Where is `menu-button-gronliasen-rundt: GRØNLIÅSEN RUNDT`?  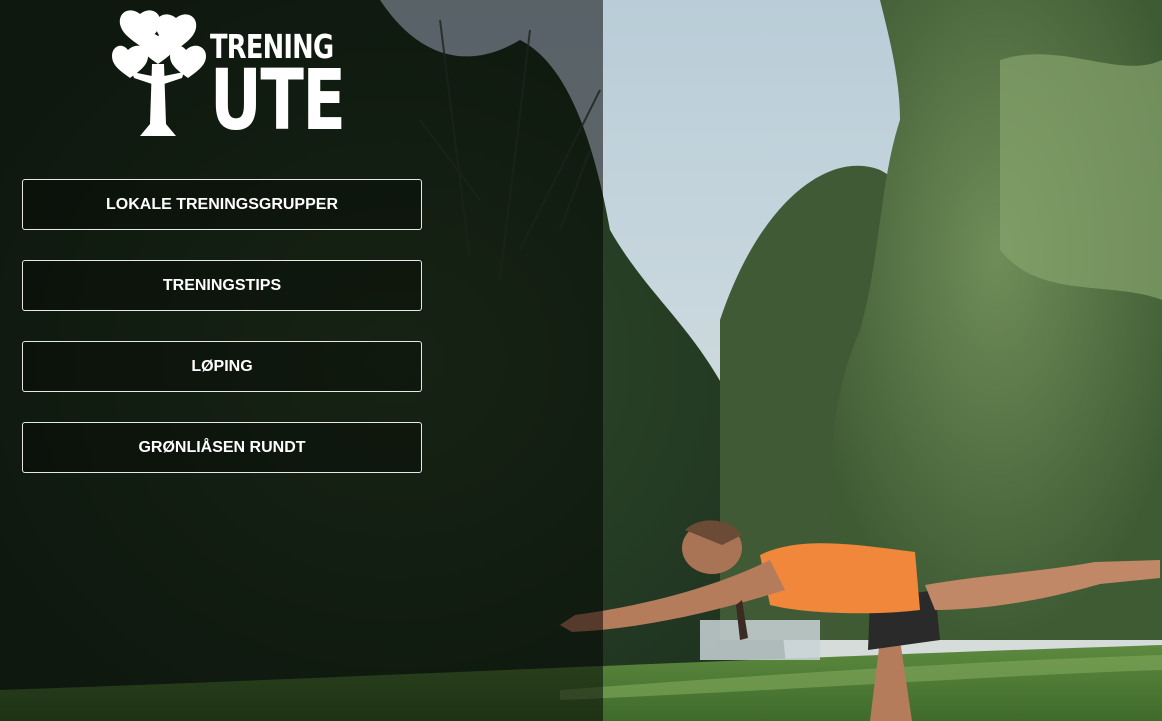 menu-button-gronliasen-rundt: GRØNLIÅSEN RUNDT is located at coordinates (222, 447).